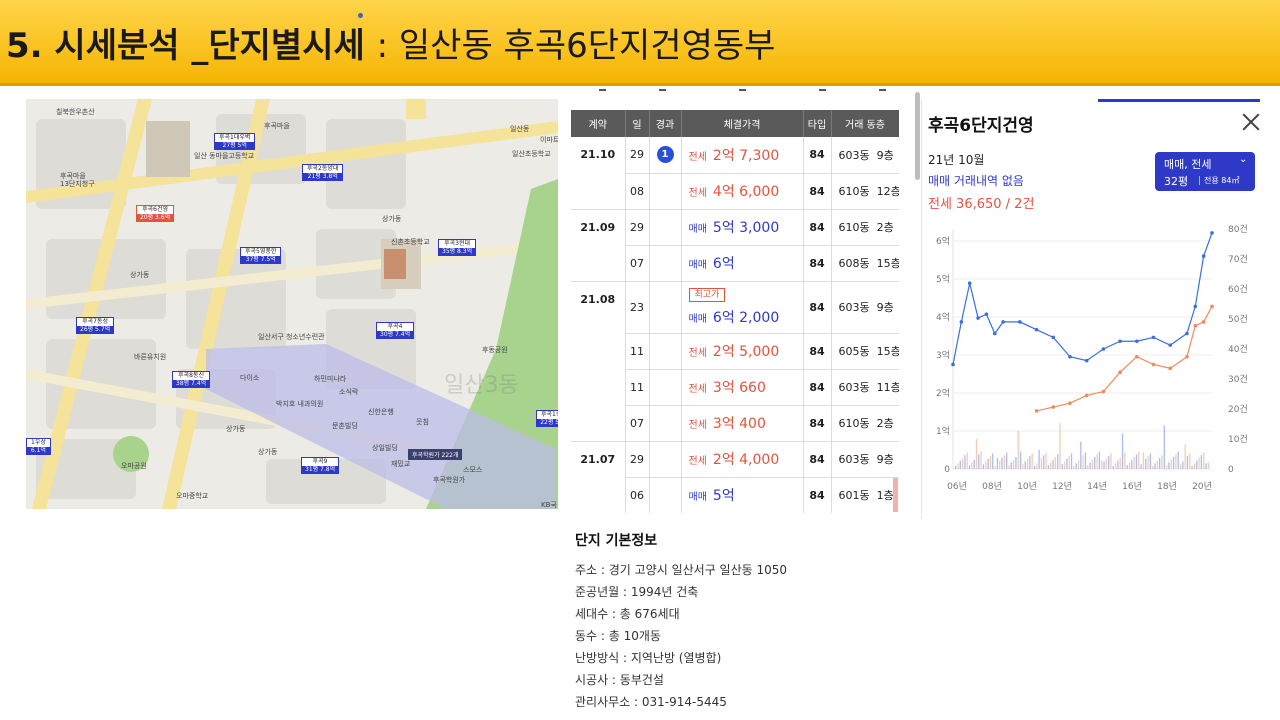 The height and width of the screenshot is (720, 1280). I want to click on pin-name: 후곡9, so click(320, 461).